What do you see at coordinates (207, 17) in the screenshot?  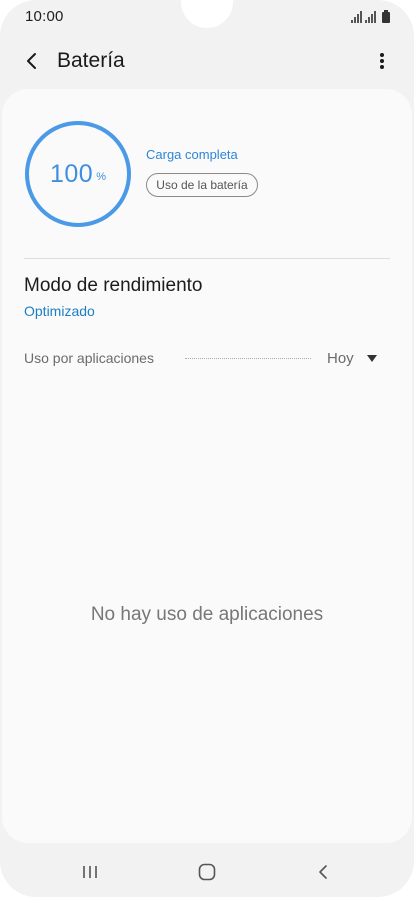 I see `status-bar: 10:00` at bounding box center [207, 17].